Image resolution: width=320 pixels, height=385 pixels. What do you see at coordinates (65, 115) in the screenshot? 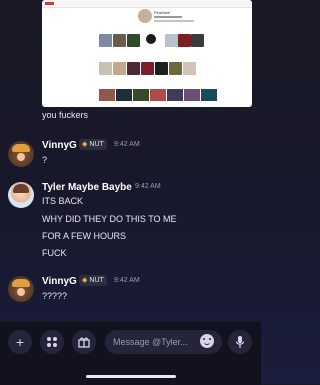
I see `message-text: you fuckers` at bounding box center [65, 115].